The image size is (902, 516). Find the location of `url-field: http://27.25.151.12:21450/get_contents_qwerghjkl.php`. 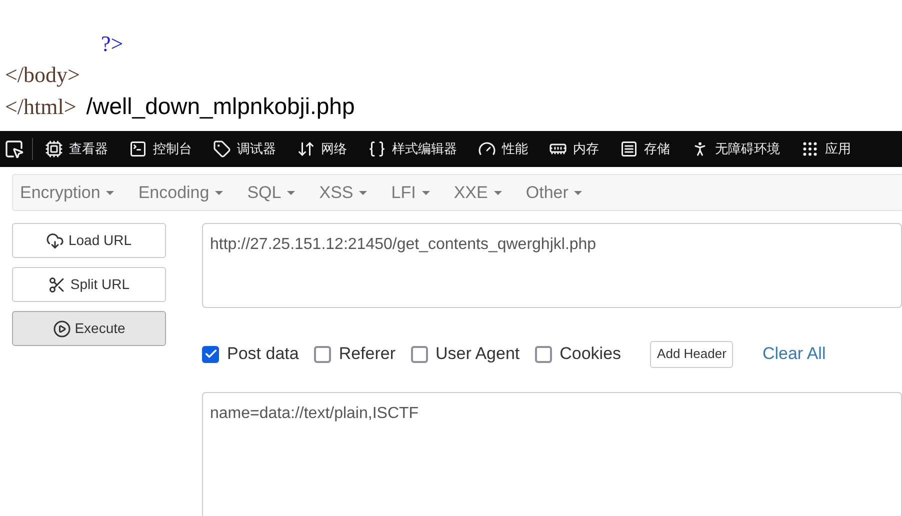

url-field: http://27.25.151.12:21450/get_contents_qwerghjkl.php is located at coordinates (552, 265).